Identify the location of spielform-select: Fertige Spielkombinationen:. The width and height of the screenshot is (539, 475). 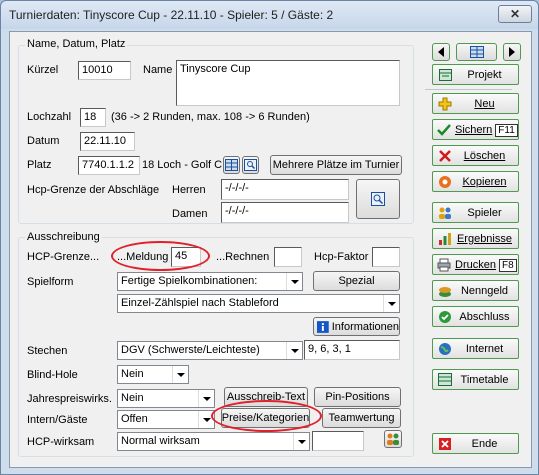
(210, 281).